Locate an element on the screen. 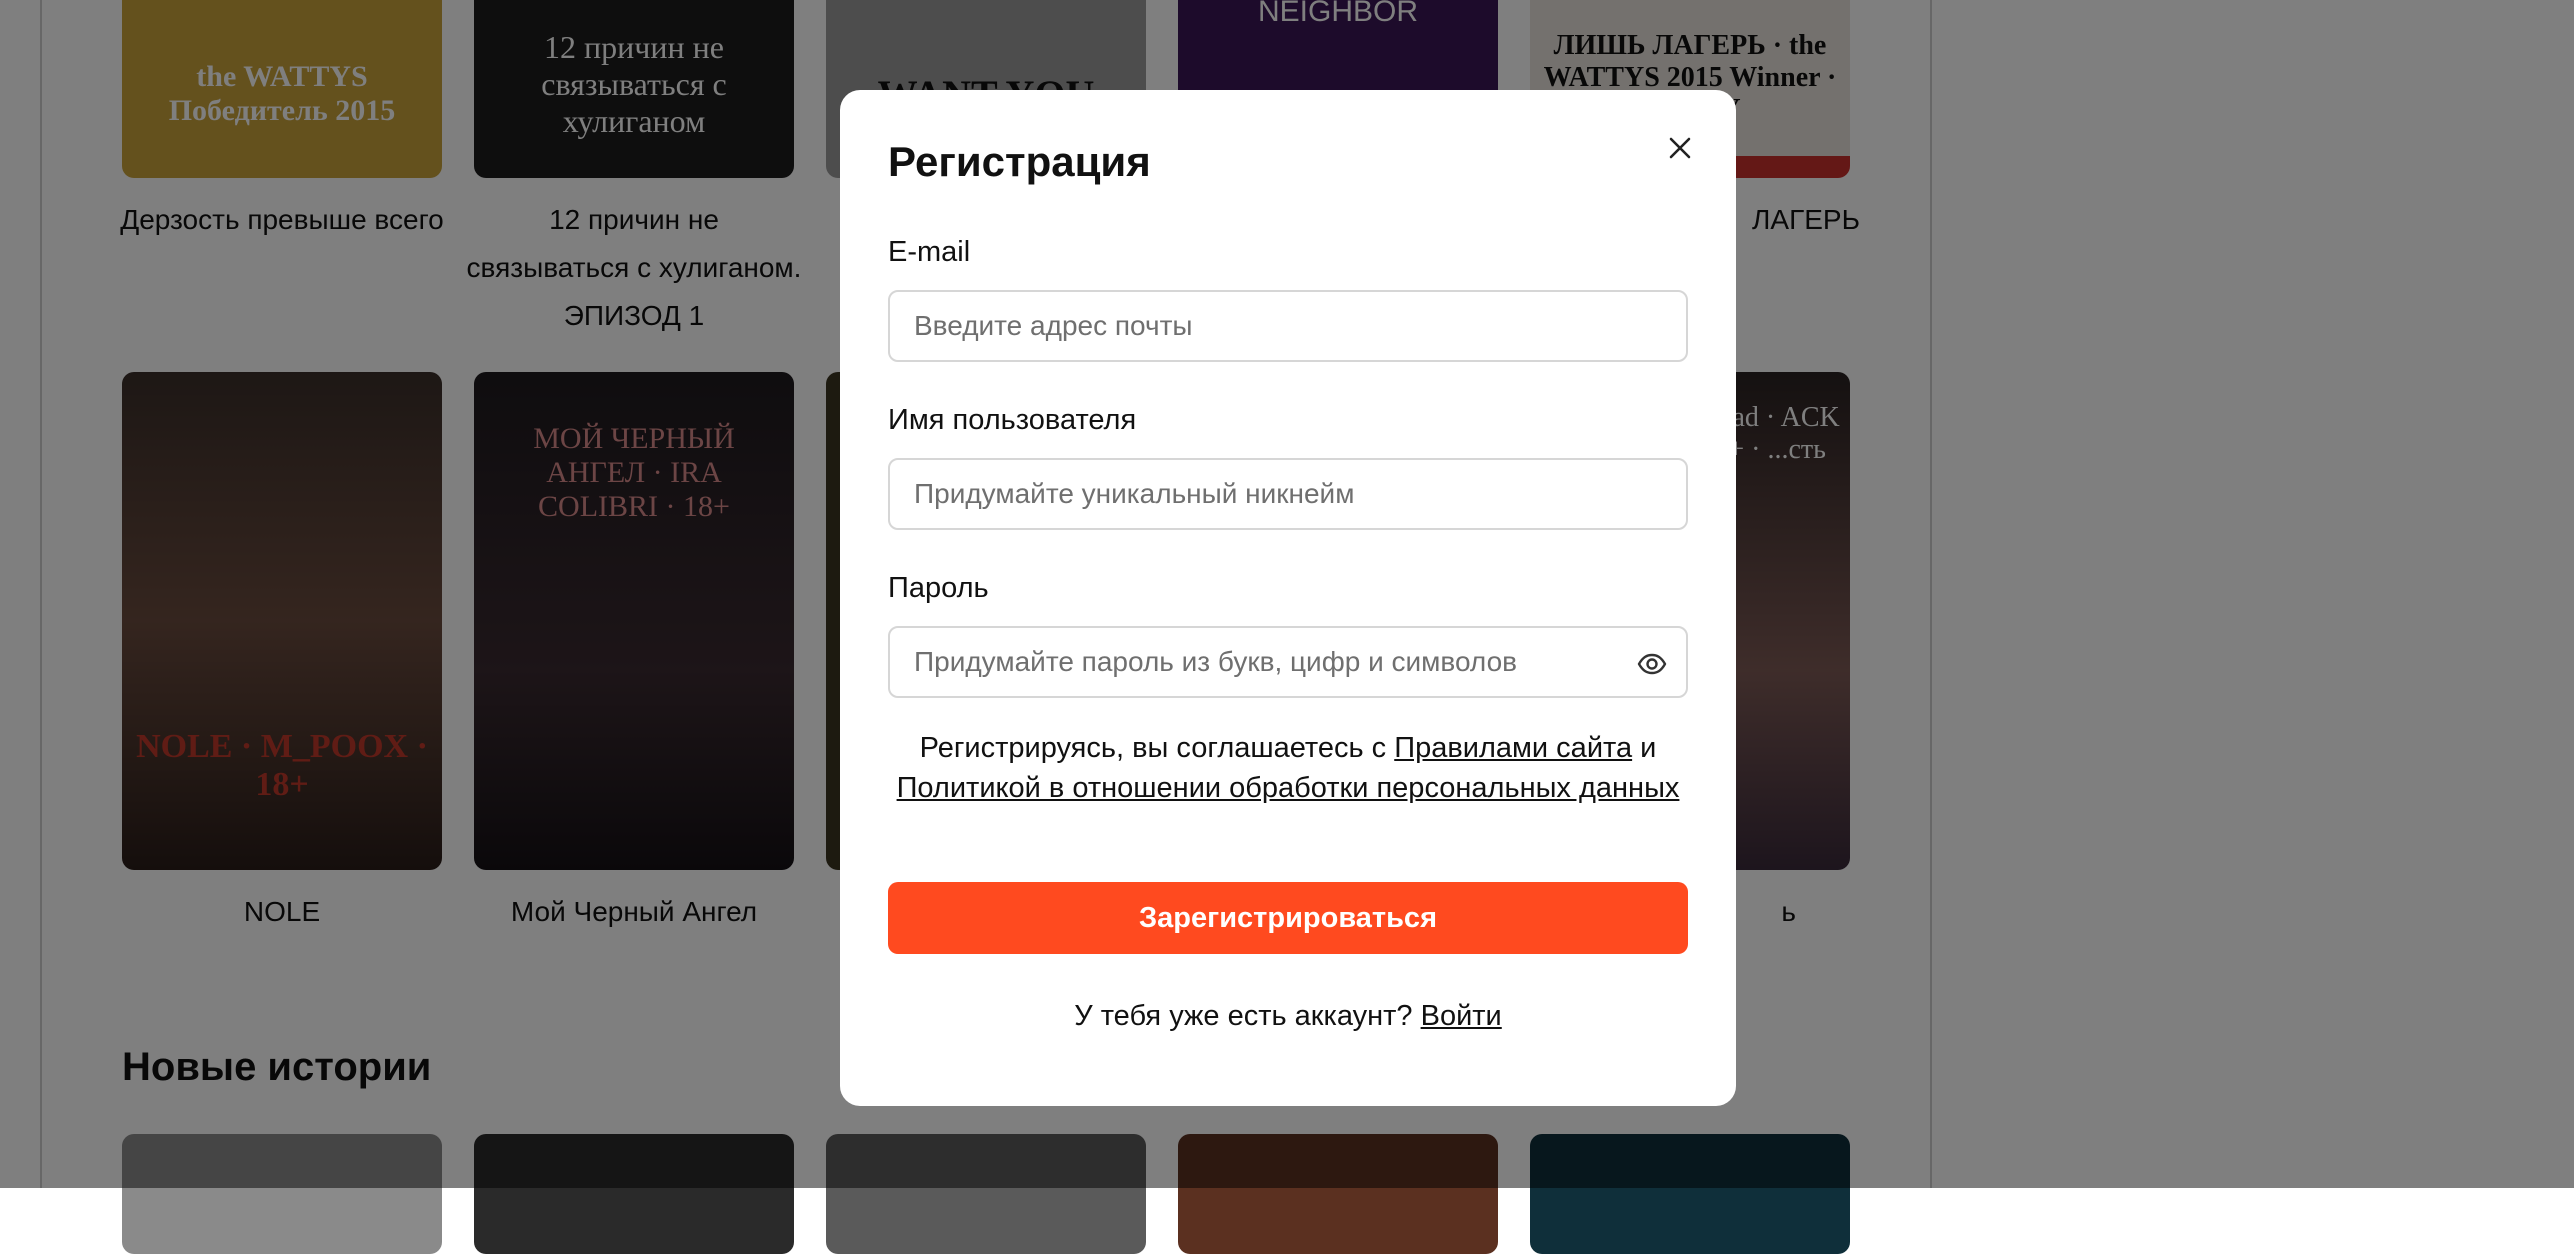 The width and height of the screenshot is (2574, 1254). show-password-button is located at coordinates (1652, 664).